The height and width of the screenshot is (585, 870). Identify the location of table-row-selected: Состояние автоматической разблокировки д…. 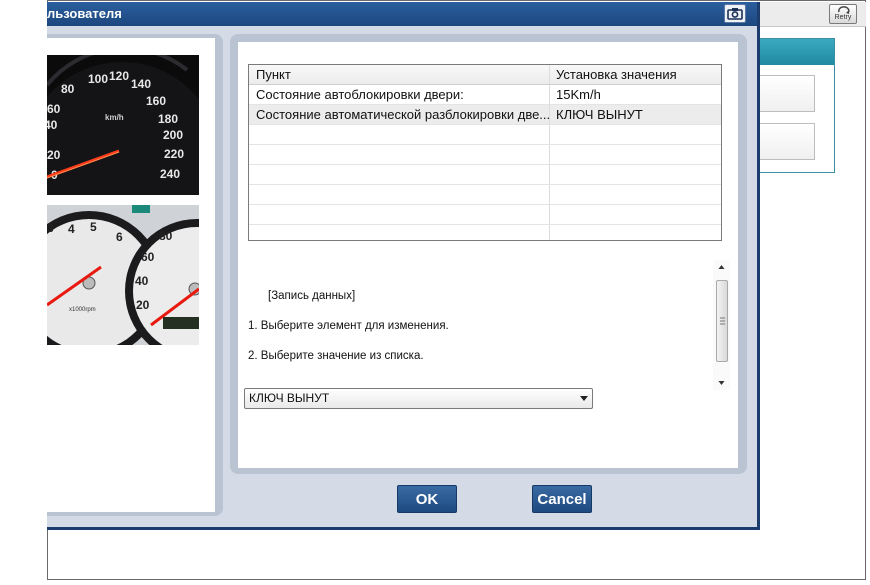
(485, 115).